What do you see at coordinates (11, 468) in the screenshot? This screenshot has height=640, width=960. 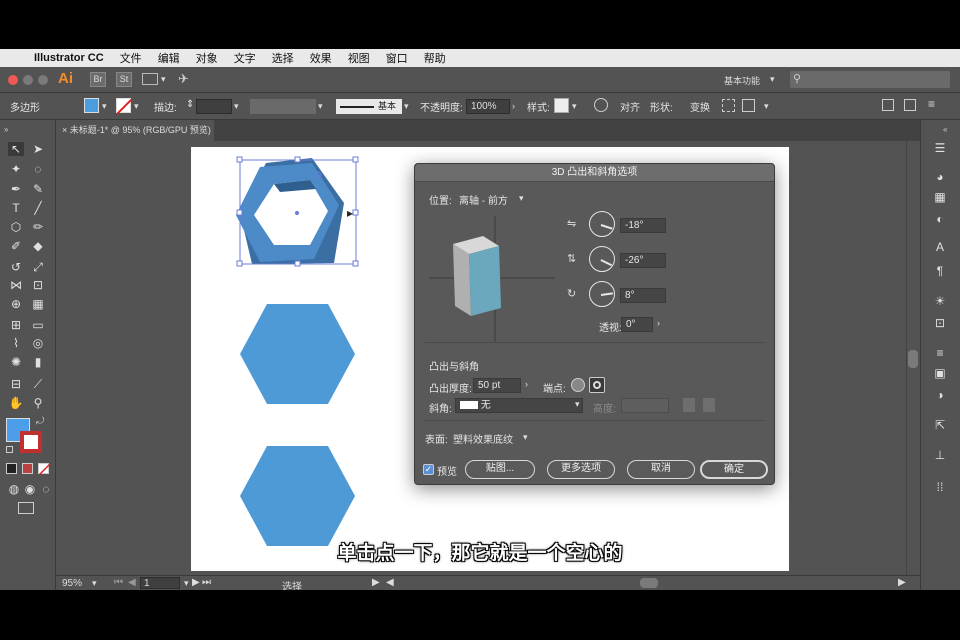 I see `color-mode-icon` at bounding box center [11, 468].